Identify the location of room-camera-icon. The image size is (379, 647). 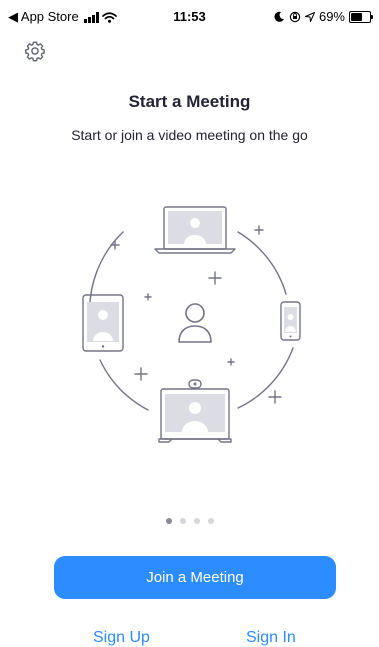
(195, 411).